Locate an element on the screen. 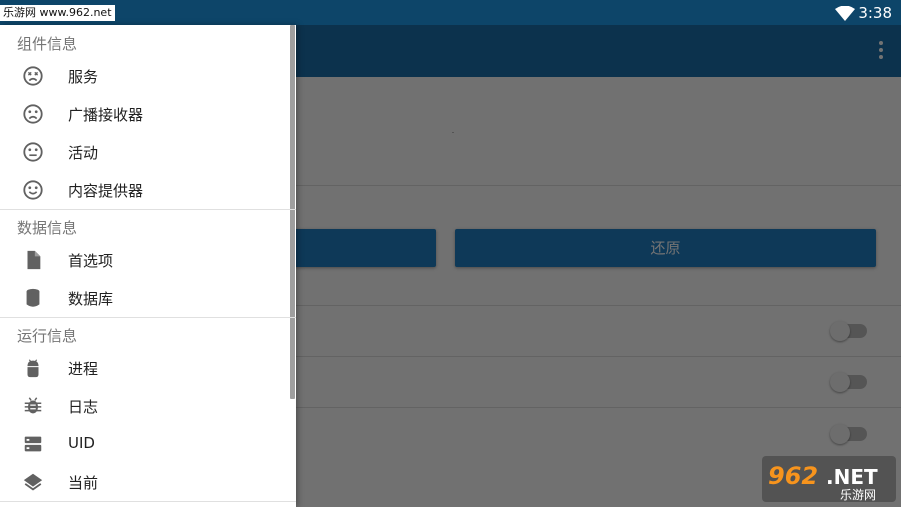 The image size is (901, 507). nav-item-label: 首选项 is located at coordinates (91, 261).